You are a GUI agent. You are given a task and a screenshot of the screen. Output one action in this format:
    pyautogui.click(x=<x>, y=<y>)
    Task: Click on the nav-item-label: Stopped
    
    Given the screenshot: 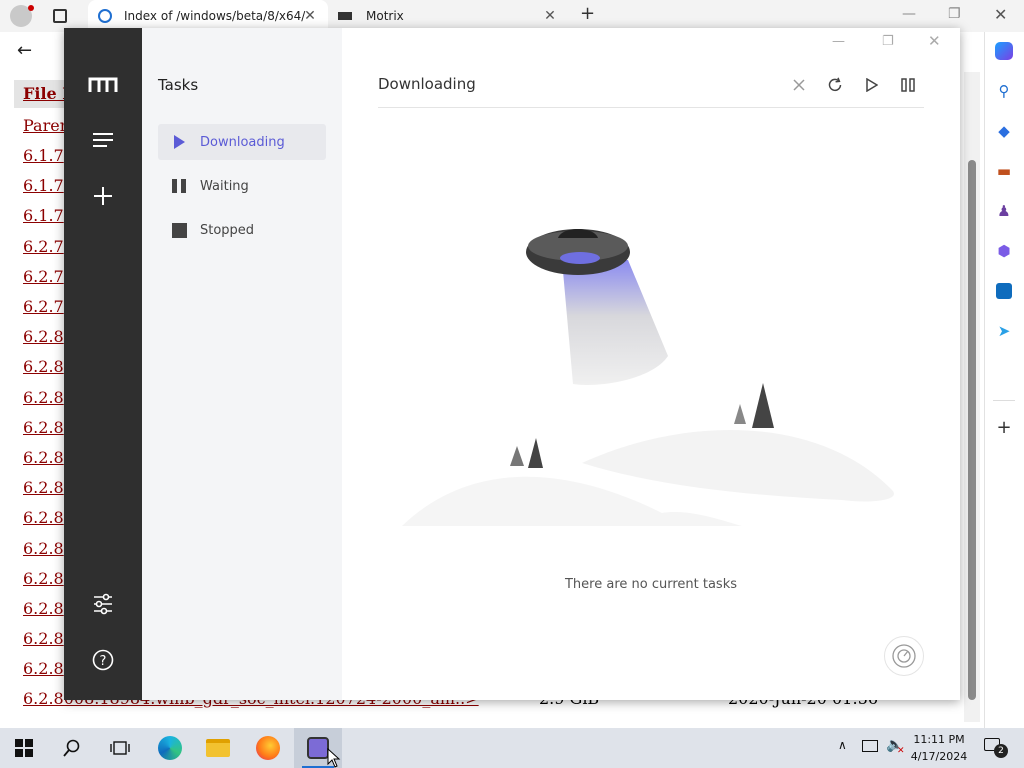 What is the action you would take?
    pyautogui.click(x=227, y=230)
    